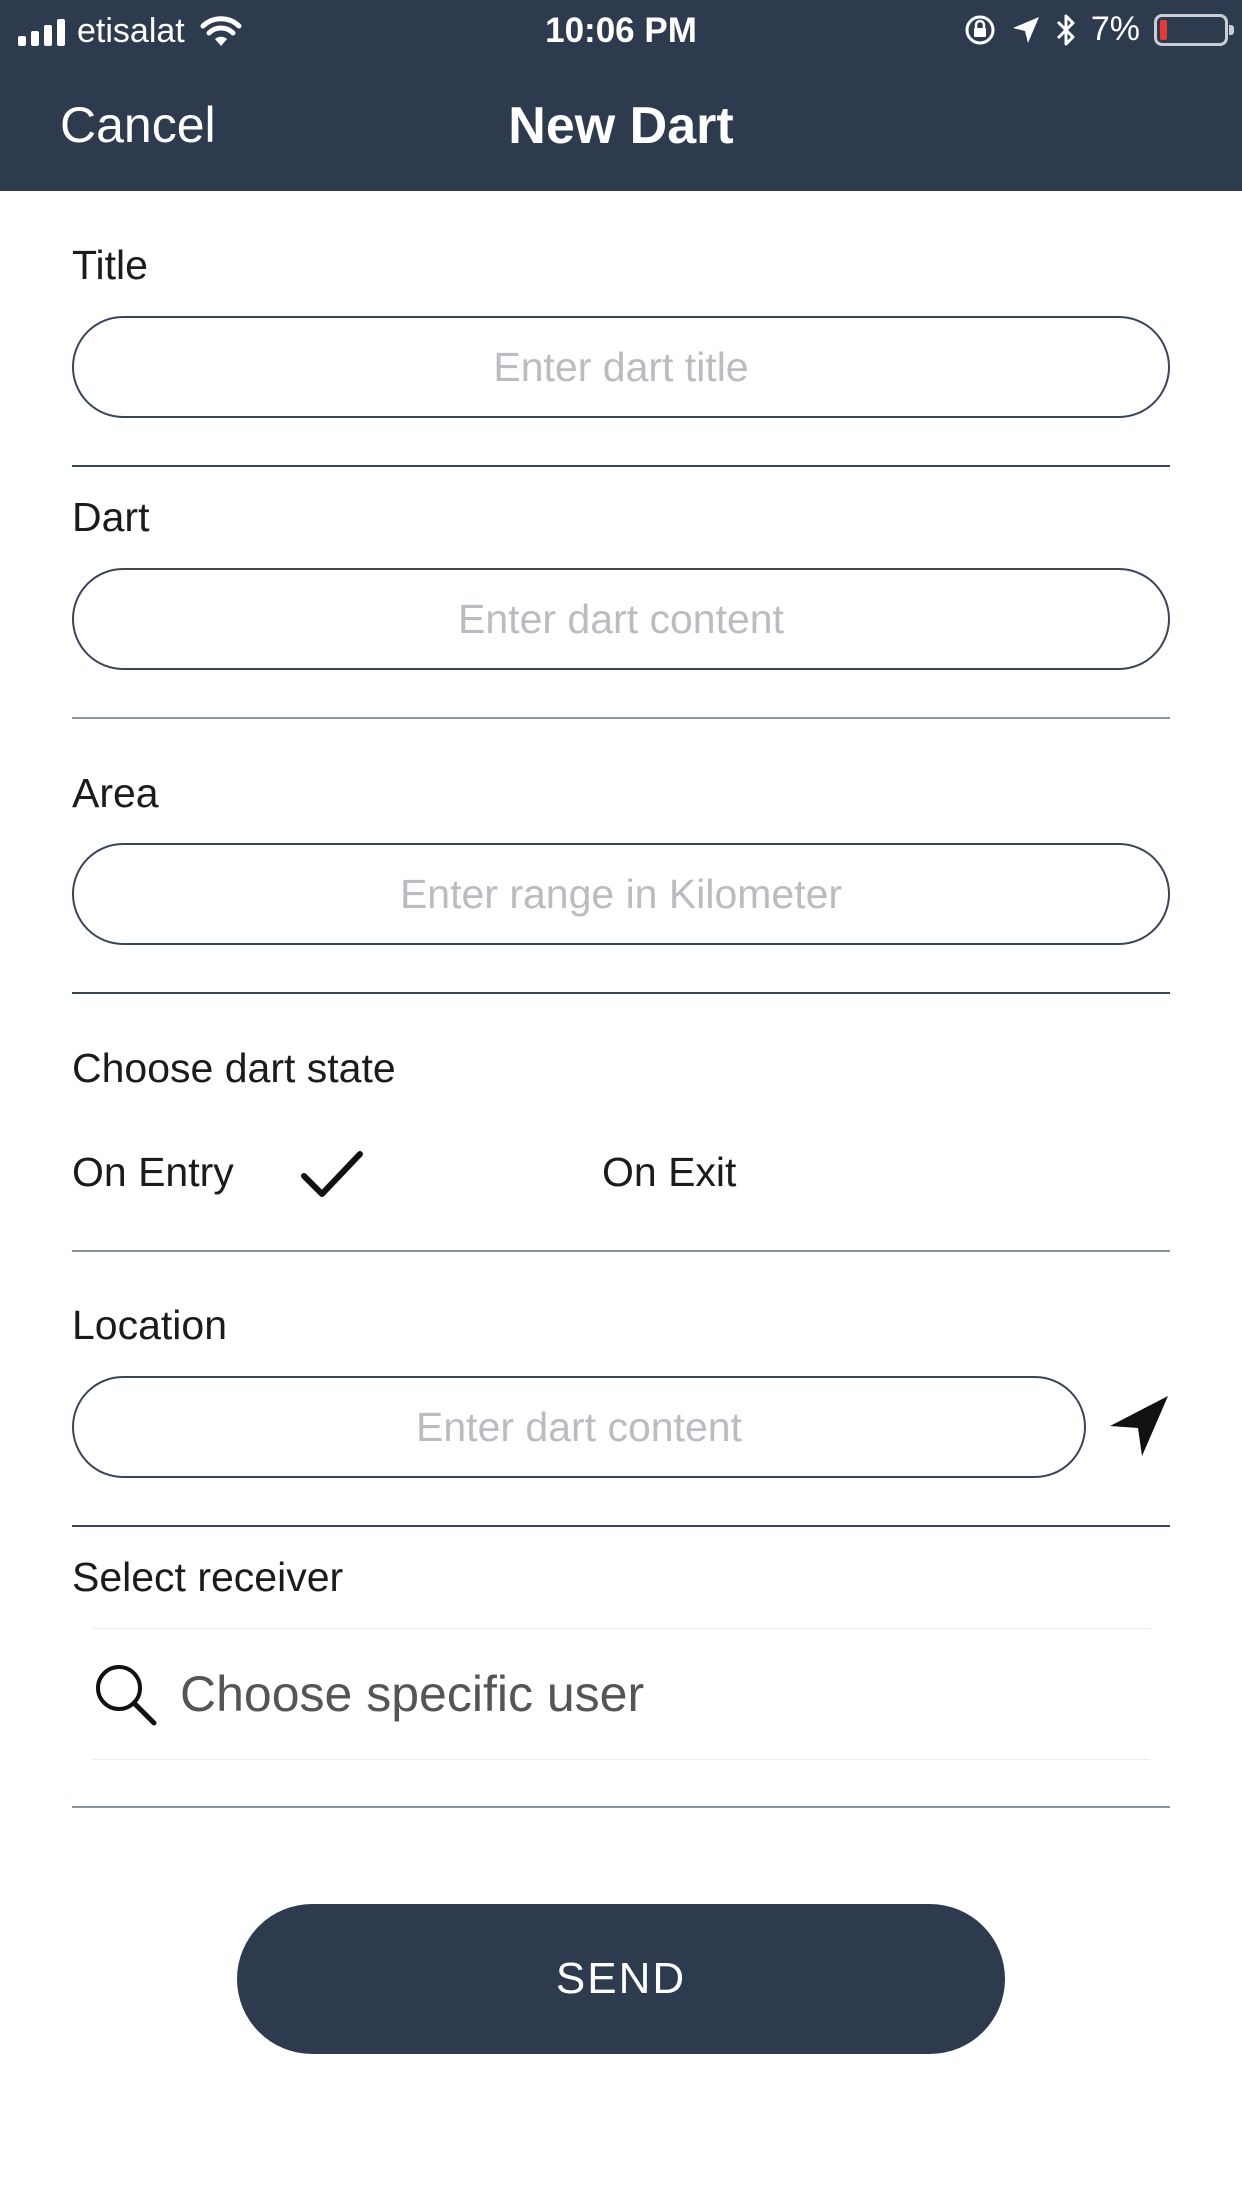 The image size is (1242, 2208). I want to click on area-label: Area, so click(115, 793).